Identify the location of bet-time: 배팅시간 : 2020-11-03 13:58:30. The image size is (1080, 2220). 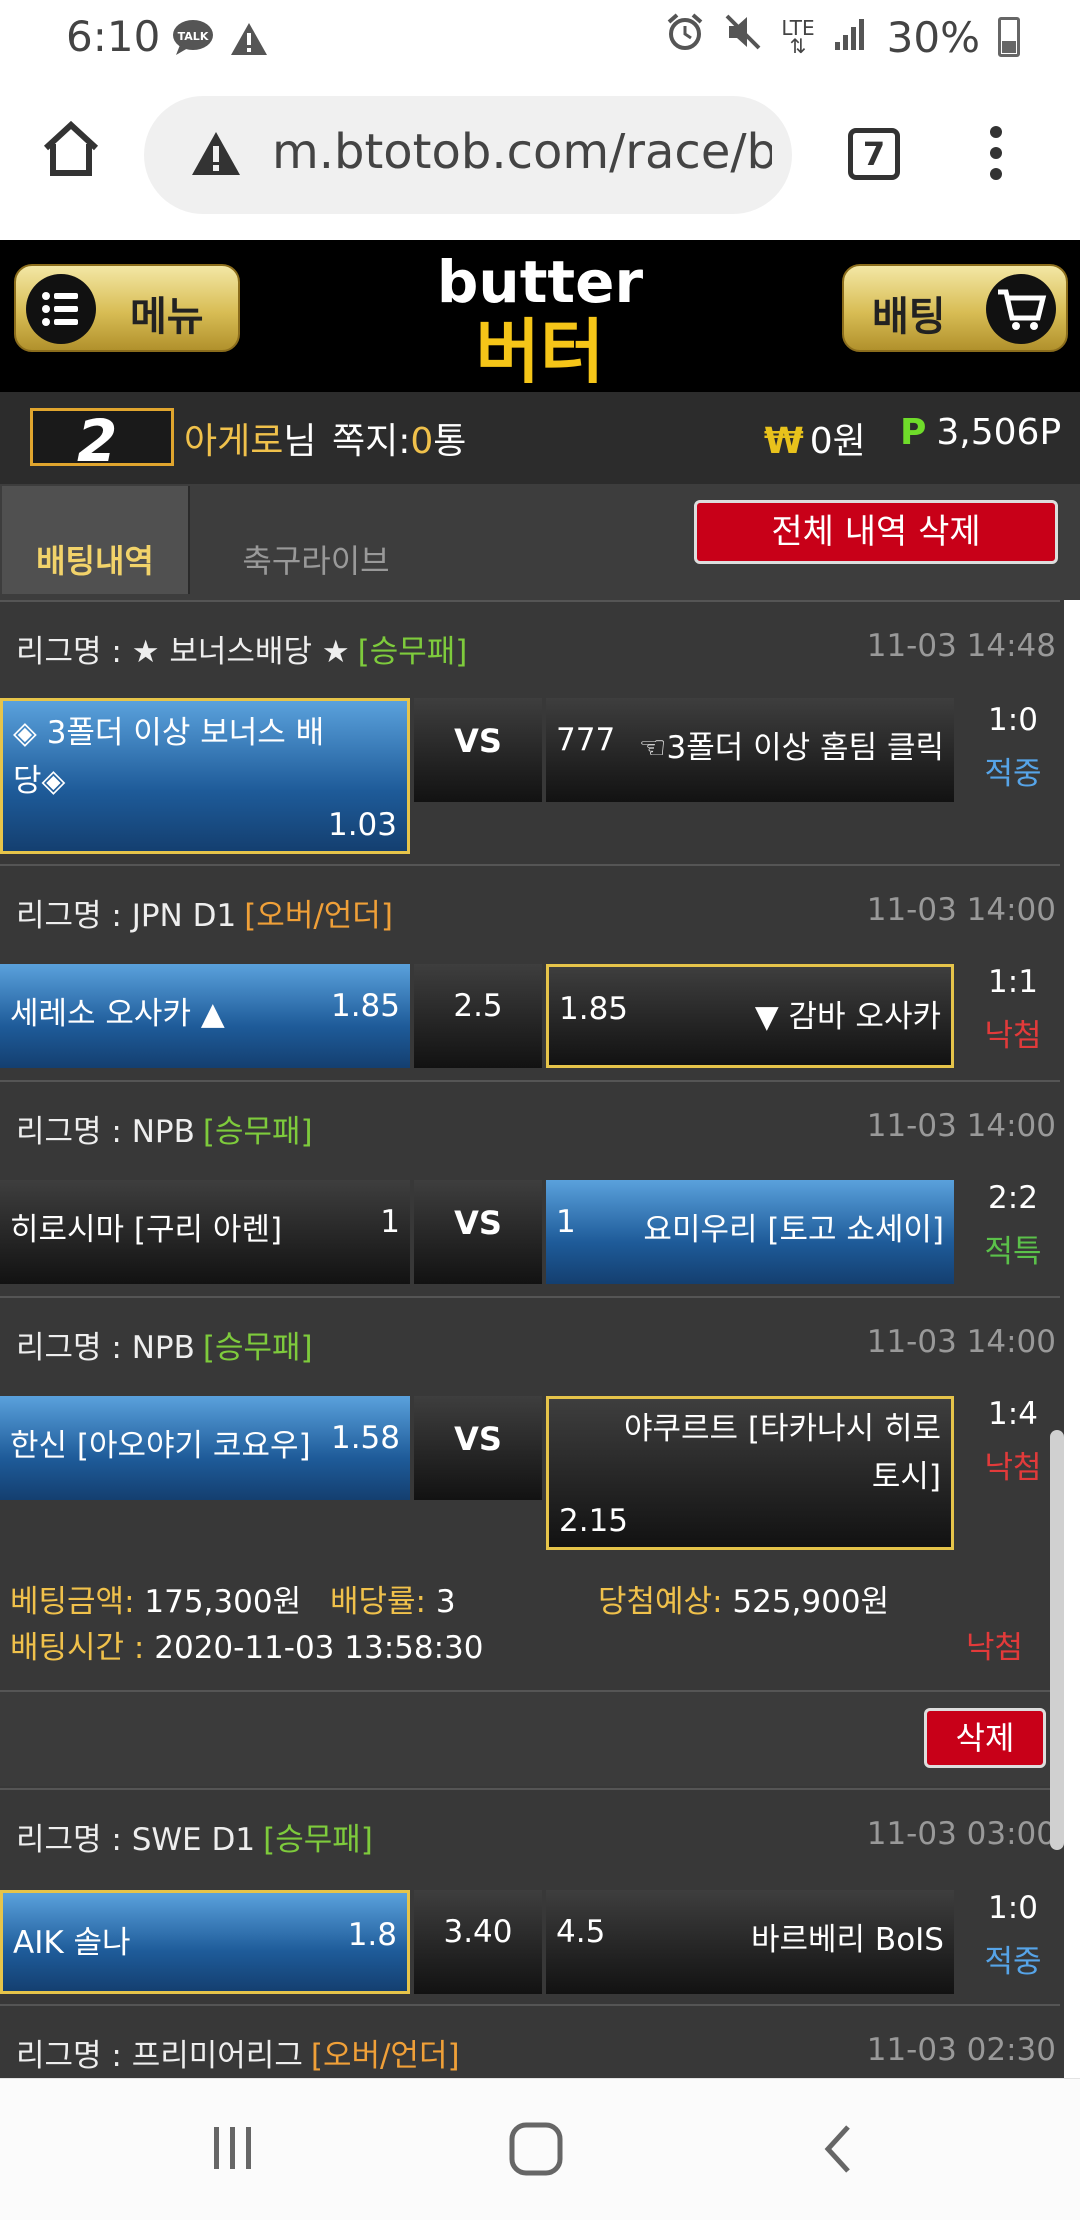
(247, 1644).